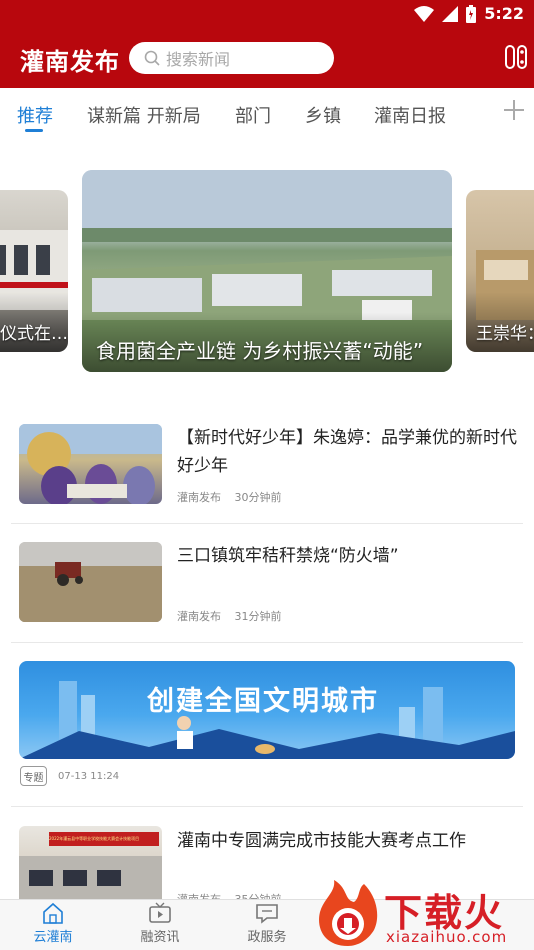 The width and height of the screenshot is (534, 950). Describe the element at coordinates (321, 841) in the screenshot. I see `news-title: 灌南中专圆满完成市技能大赛考点工作` at that location.